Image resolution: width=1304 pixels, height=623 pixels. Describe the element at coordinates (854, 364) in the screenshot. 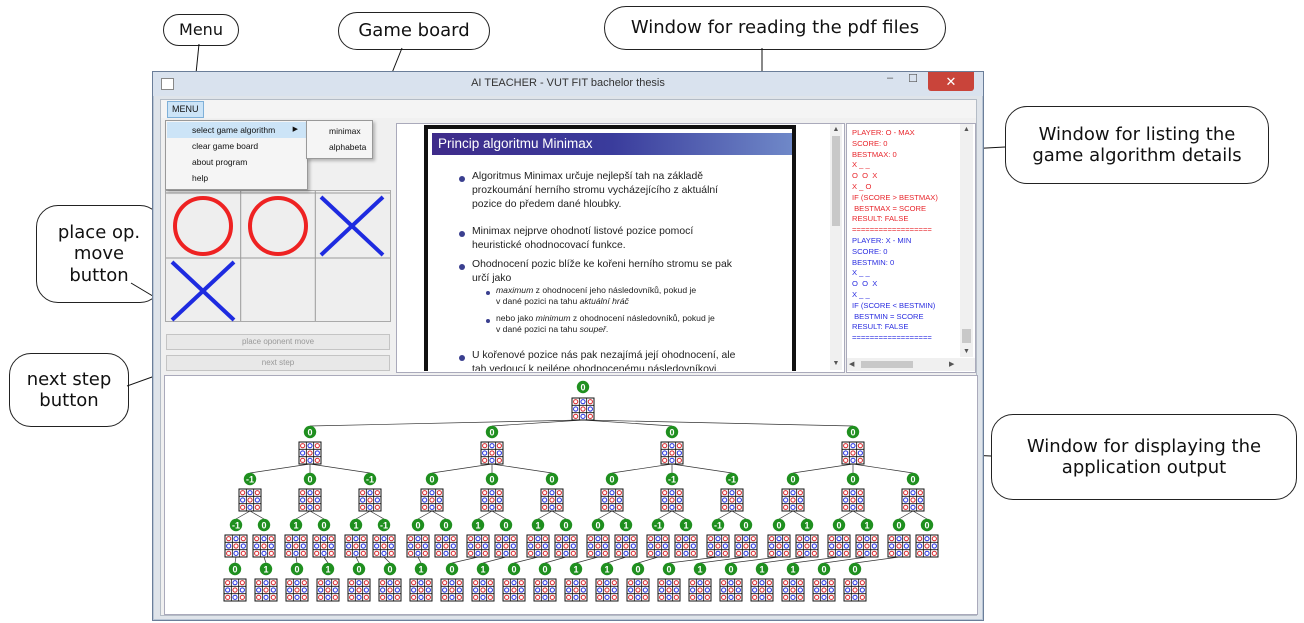

I see `scroll-left-icon: ◀` at that location.